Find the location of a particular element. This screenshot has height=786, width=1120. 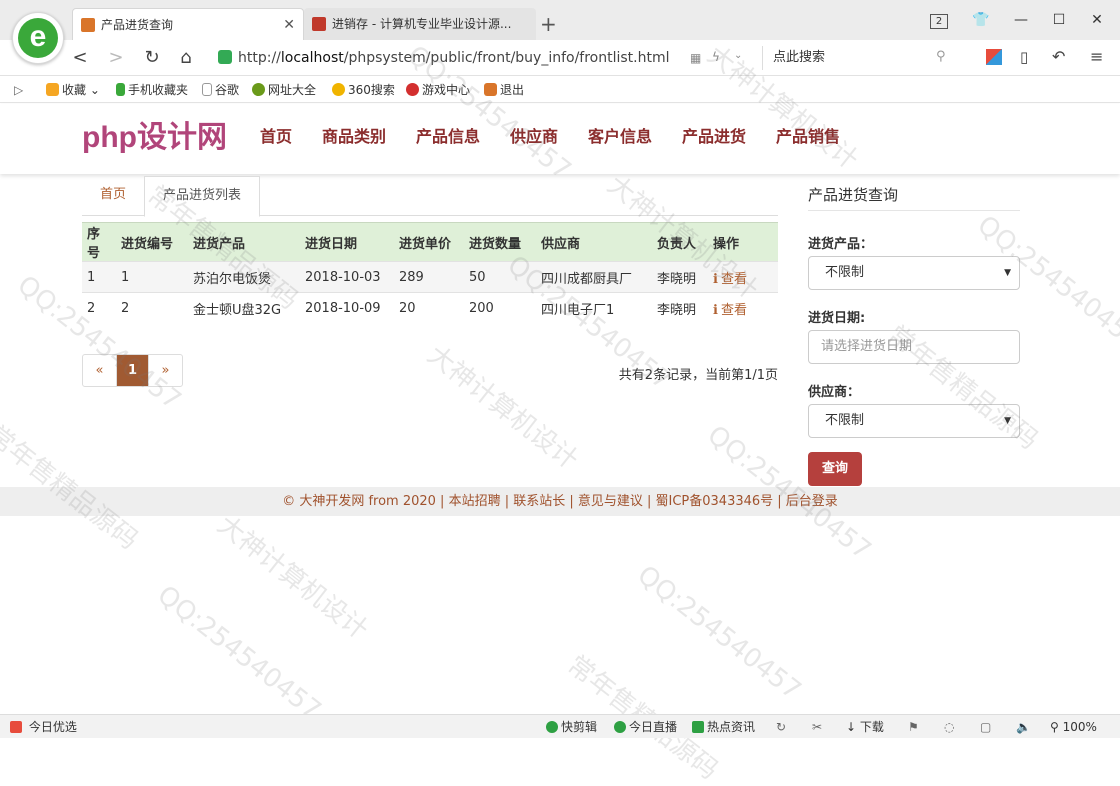

cell-product: 苏泊尔电饭煲 is located at coordinates (244, 277).